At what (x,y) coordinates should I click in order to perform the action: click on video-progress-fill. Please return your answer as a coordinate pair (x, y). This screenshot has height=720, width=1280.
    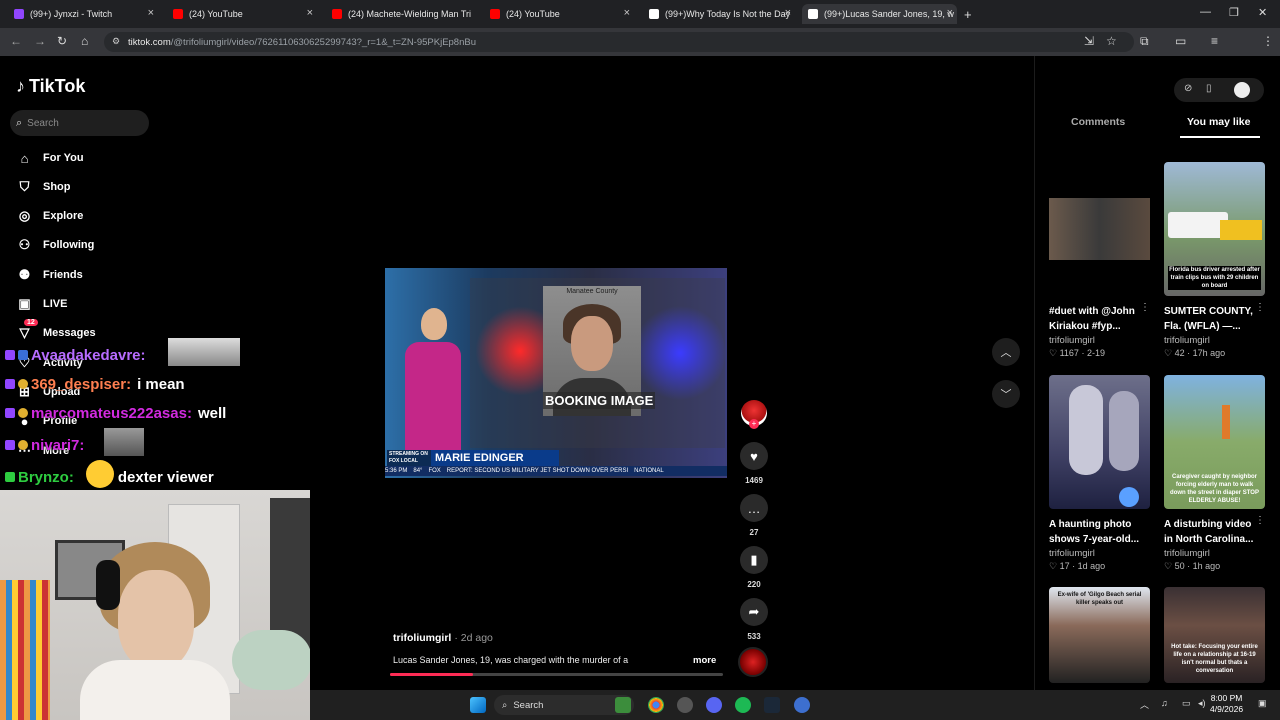
    Looking at the image, I should click on (432, 674).